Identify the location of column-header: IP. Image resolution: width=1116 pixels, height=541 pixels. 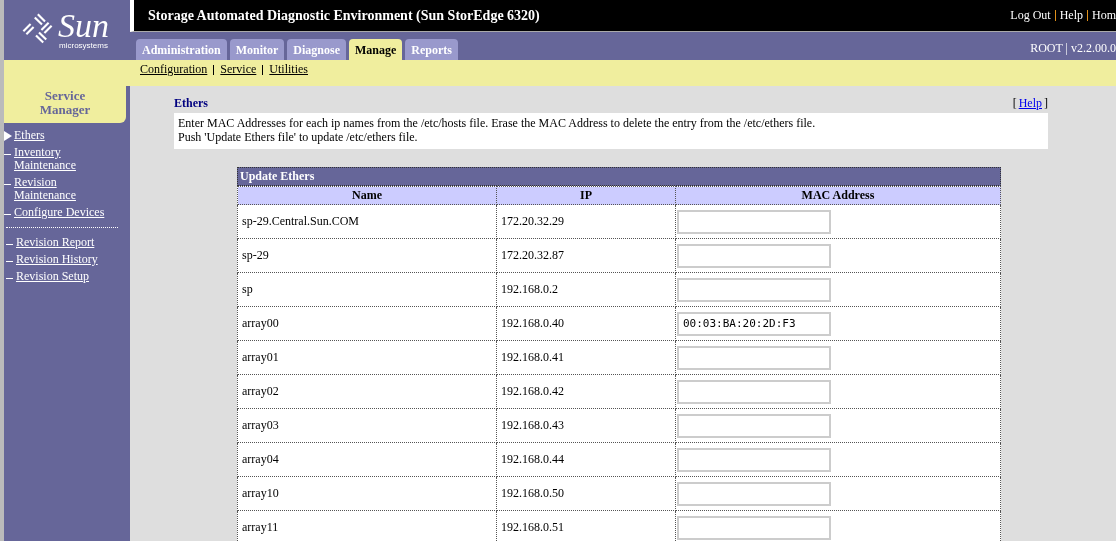
(586, 195).